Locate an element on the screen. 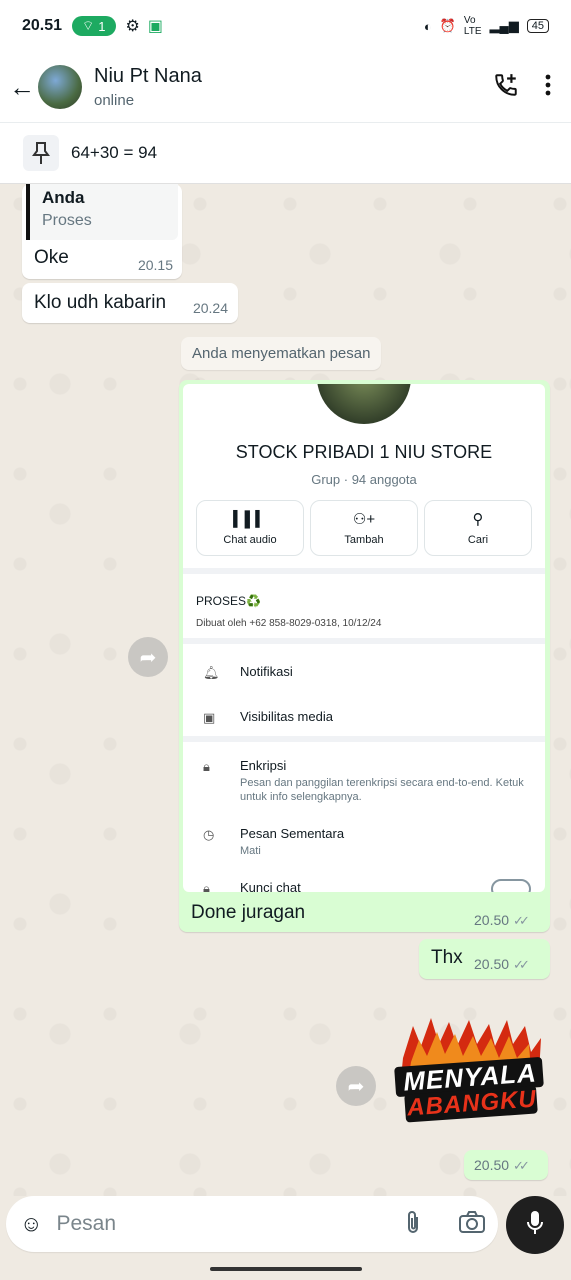 The height and width of the screenshot is (1280, 571). dnd-icon: ◐ is located at coordinates (427, 26).